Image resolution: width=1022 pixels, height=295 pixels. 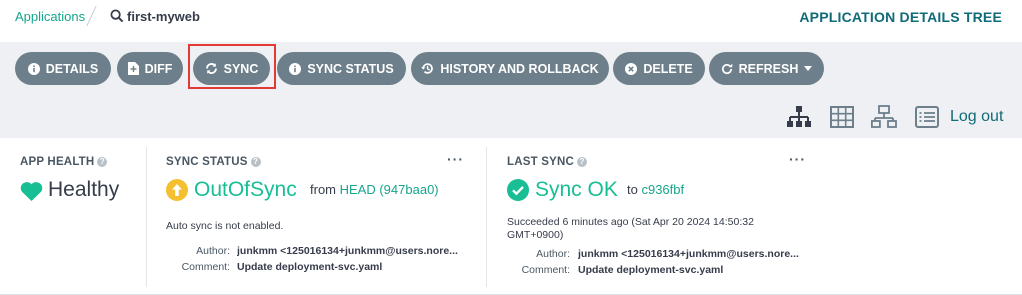 I want to click on auto-sync-note: Auto sync is not enabled., so click(x=225, y=226).